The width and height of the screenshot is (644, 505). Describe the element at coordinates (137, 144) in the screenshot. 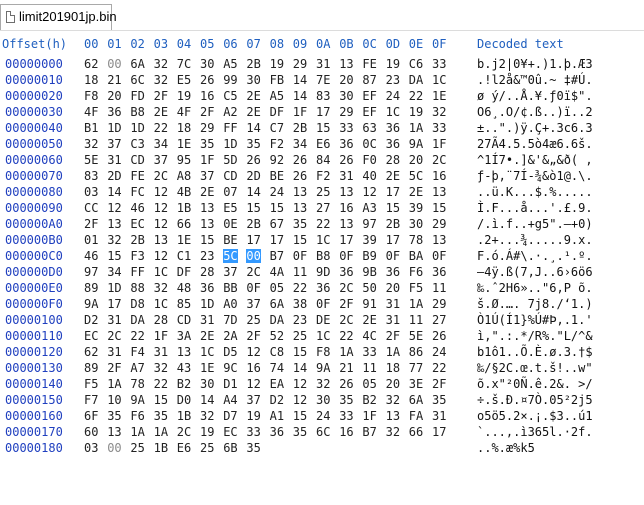

I see `hex-byte: C3` at that location.